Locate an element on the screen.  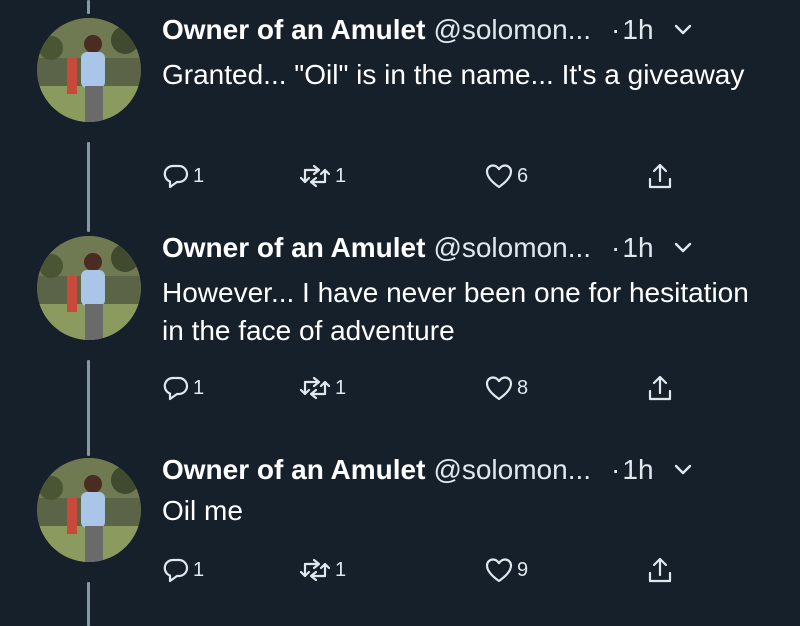
tweet-actions: 1 1 9 is located at coordinates (422, 570).